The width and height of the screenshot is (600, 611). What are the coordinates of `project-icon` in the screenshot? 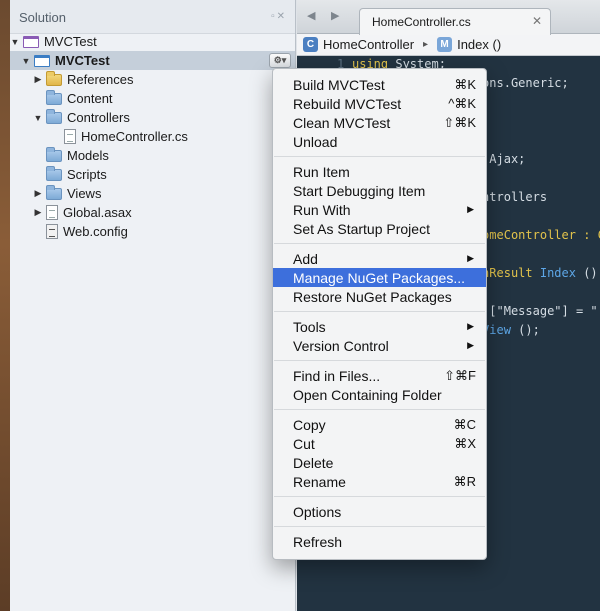 It's located at (42, 60).